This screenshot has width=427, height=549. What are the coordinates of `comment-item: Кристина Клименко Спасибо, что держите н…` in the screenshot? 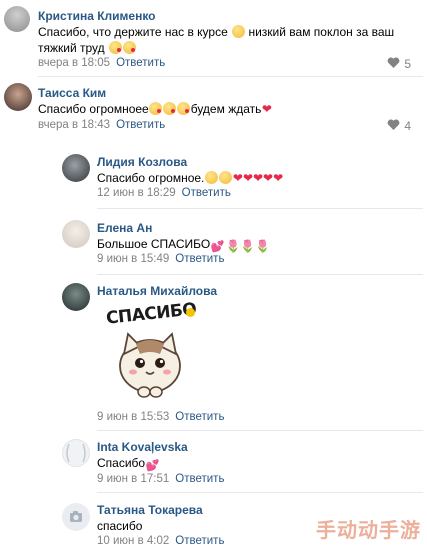 It's located at (213, 38).